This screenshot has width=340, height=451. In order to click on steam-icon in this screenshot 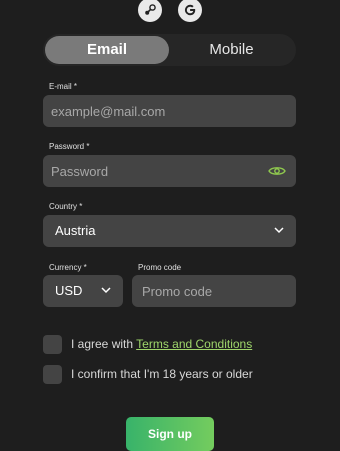, I will do `click(150, 9)`.